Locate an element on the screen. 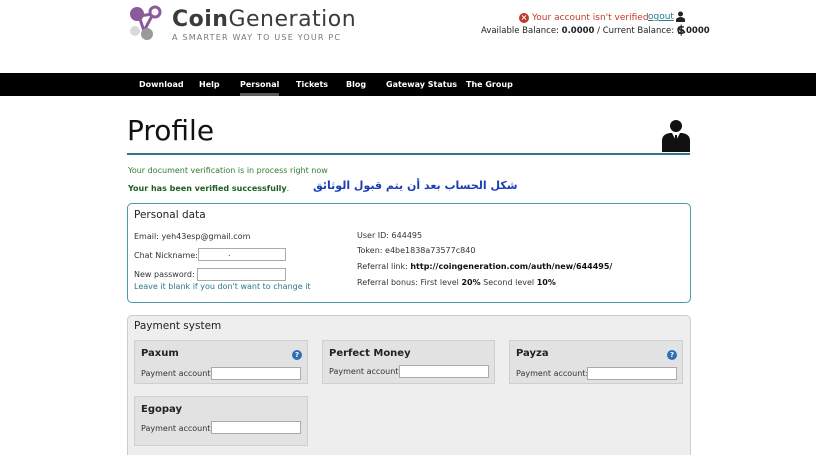 This screenshot has width=816, height=455. nav-help: Help is located at coordinates (209, 84).